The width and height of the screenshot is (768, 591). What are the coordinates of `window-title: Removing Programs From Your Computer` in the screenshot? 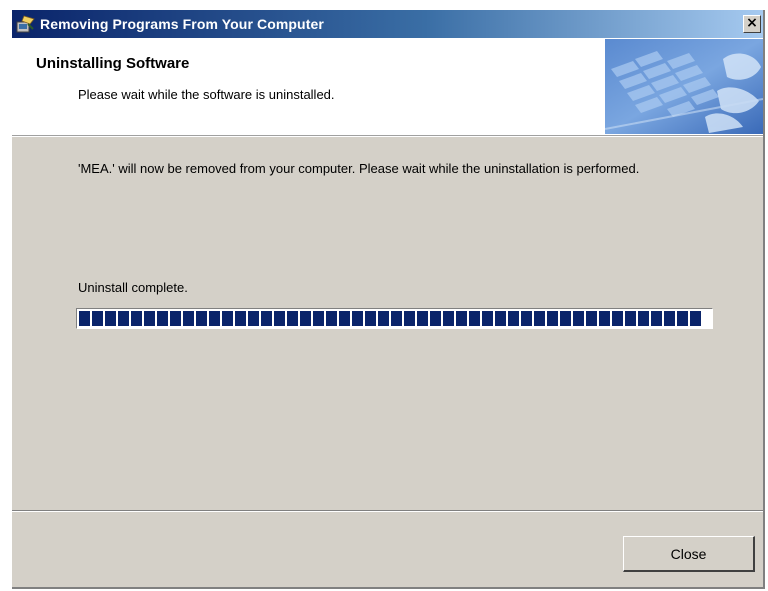 It's located at (182, 24).